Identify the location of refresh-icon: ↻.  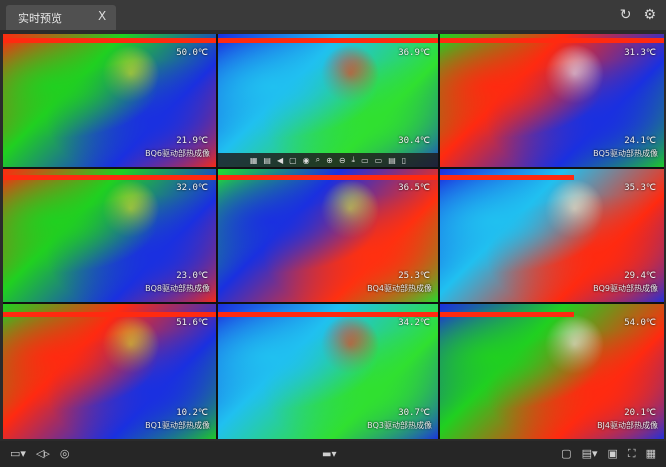
(626, 15).